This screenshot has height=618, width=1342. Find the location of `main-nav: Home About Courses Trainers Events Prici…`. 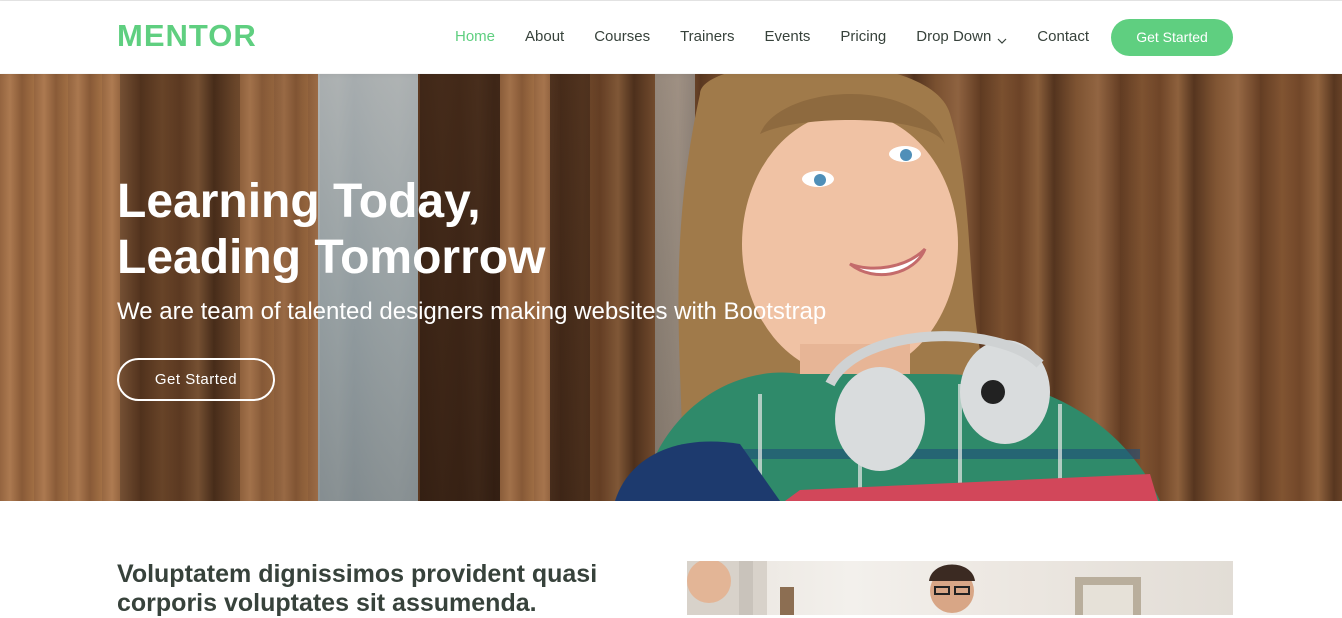

main-nav: Home About Courses Trainers Events Prici… is located at coordinates (829, 37).